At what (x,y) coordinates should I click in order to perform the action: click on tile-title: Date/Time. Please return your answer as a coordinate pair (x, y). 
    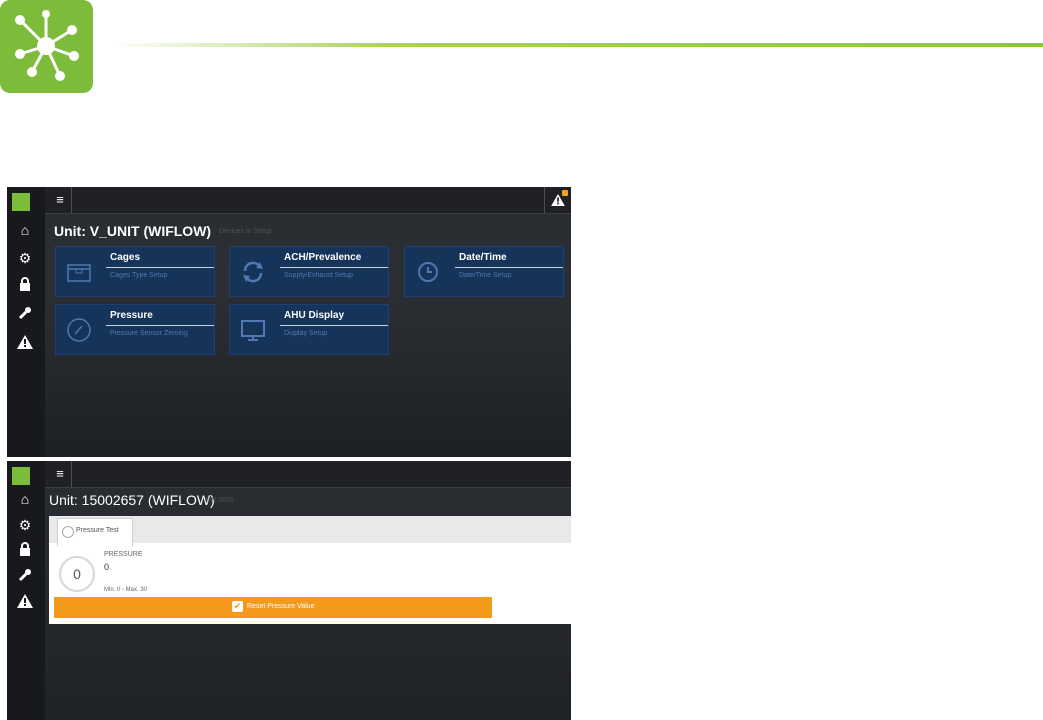
    Looking at the image, I should click on (483, 257).